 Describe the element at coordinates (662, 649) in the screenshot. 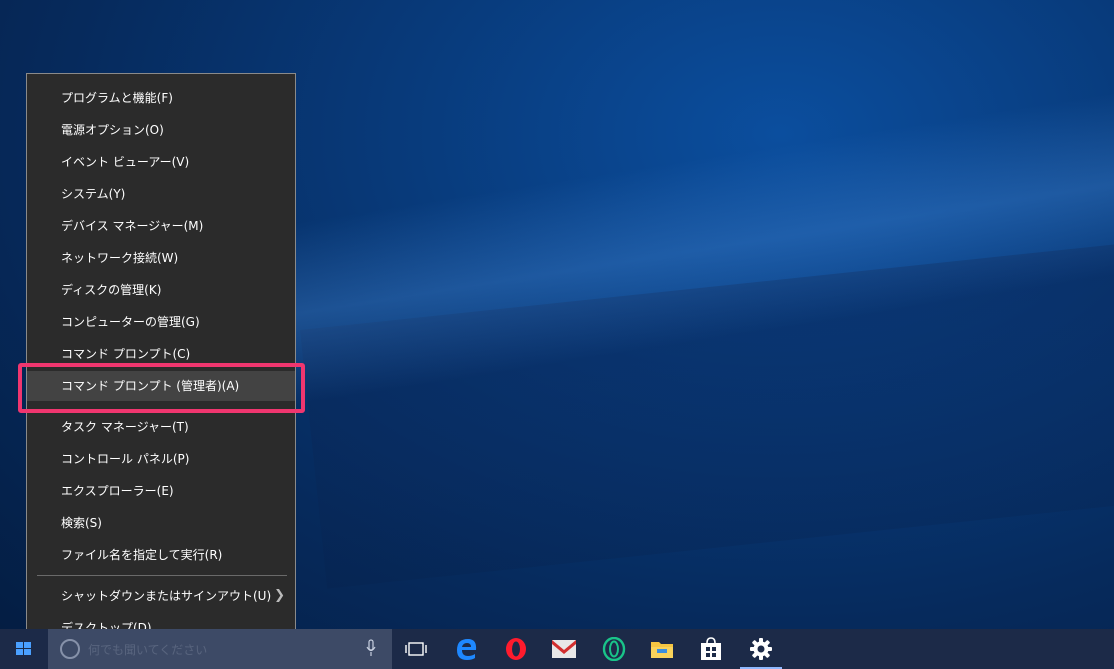

I see `file-explorer-icon` at that location.